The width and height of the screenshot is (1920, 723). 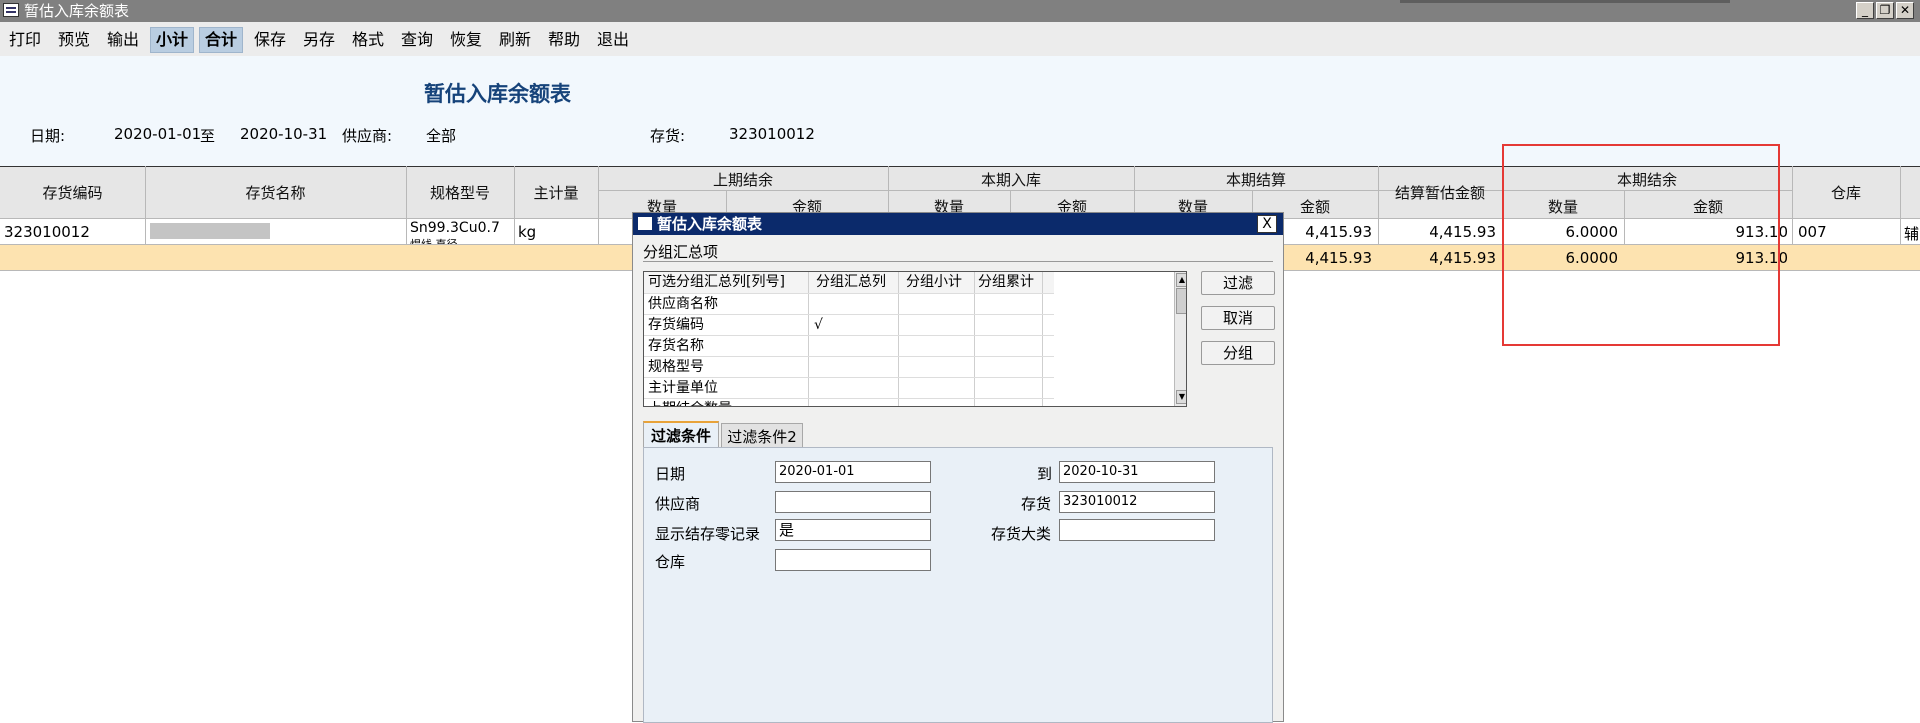 I want to click on zero-balance-field: 是, so click(x=853, y=530).